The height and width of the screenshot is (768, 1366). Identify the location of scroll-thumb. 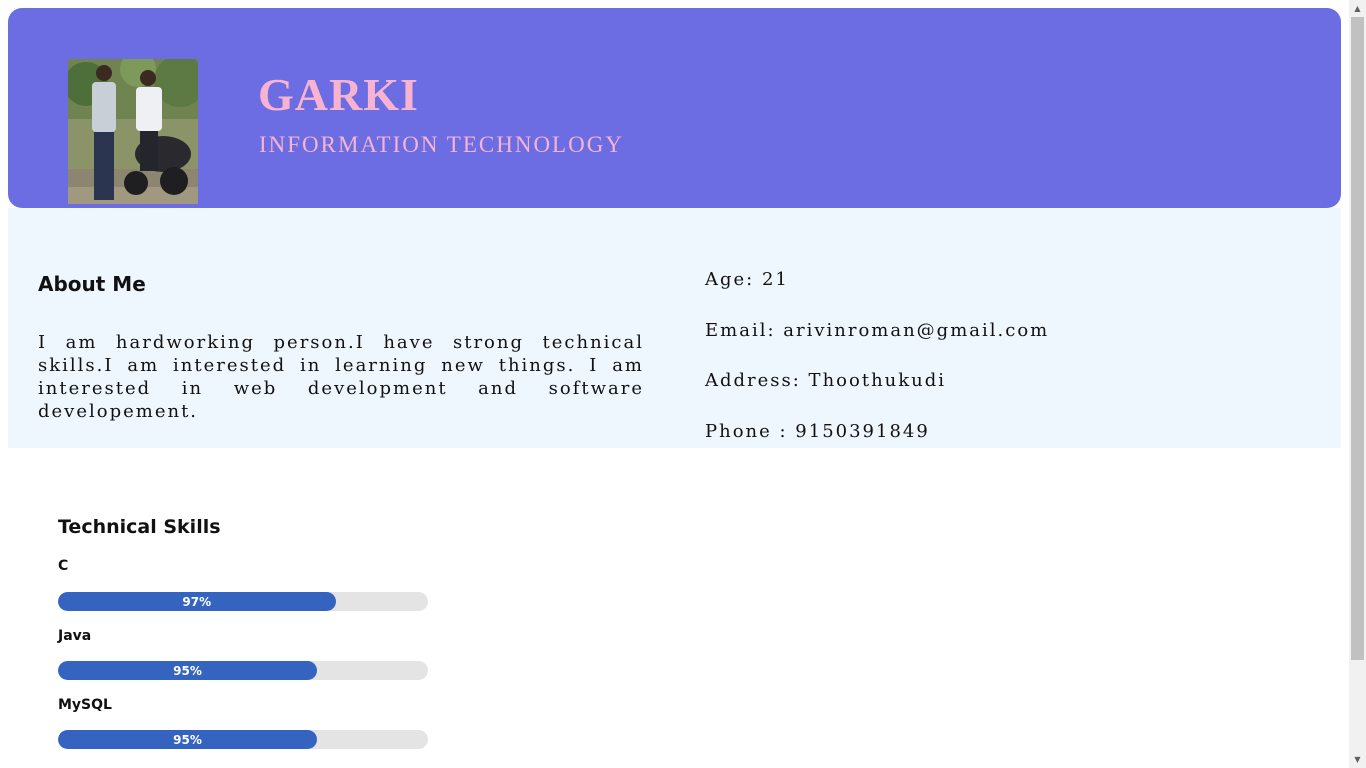
(1357, 338).